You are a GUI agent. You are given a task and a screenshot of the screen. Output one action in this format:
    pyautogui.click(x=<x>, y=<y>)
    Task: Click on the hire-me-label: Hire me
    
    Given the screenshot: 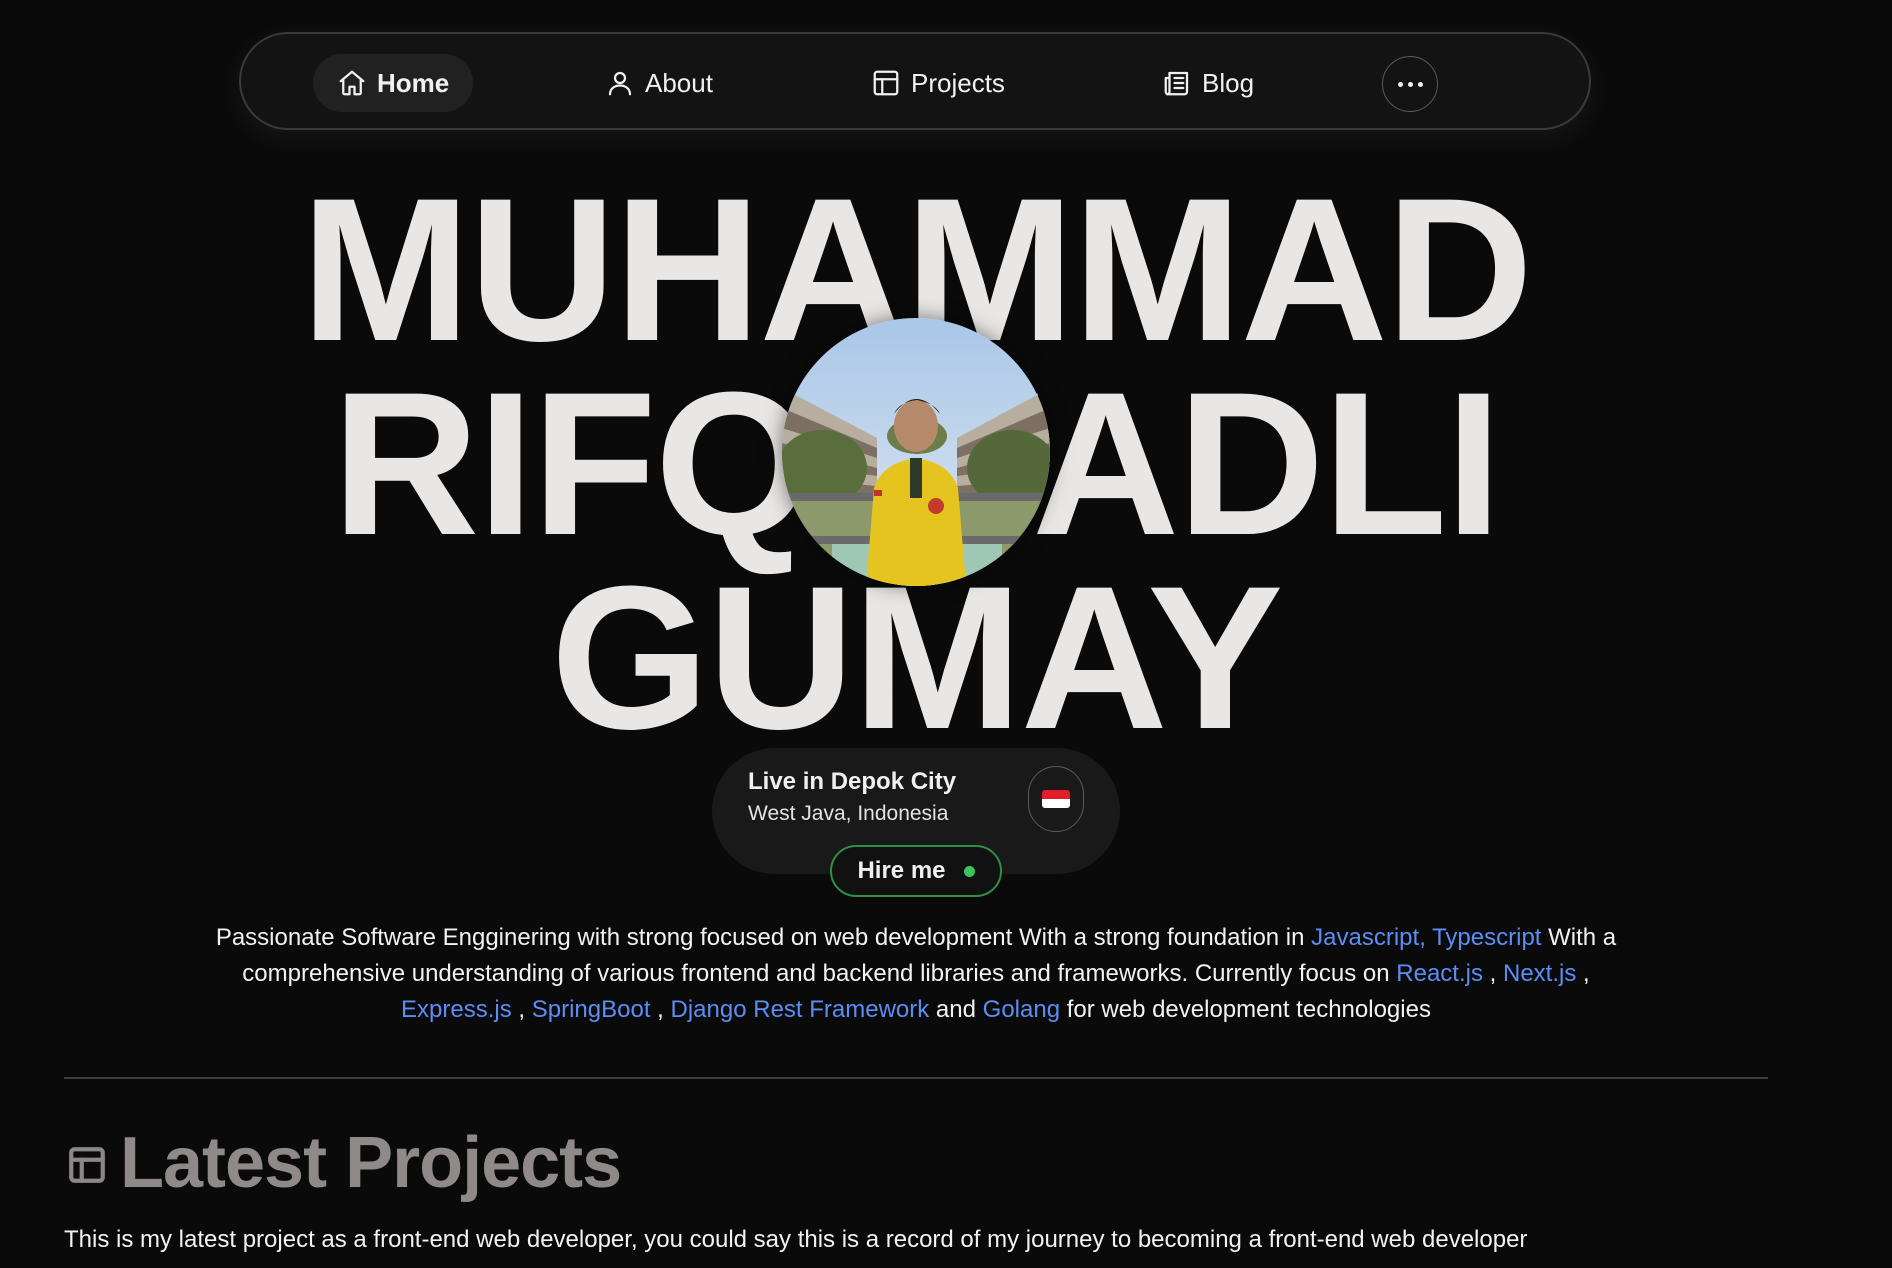 What is the action you would take?
    pyautogui.click(x=901, y=870)
    